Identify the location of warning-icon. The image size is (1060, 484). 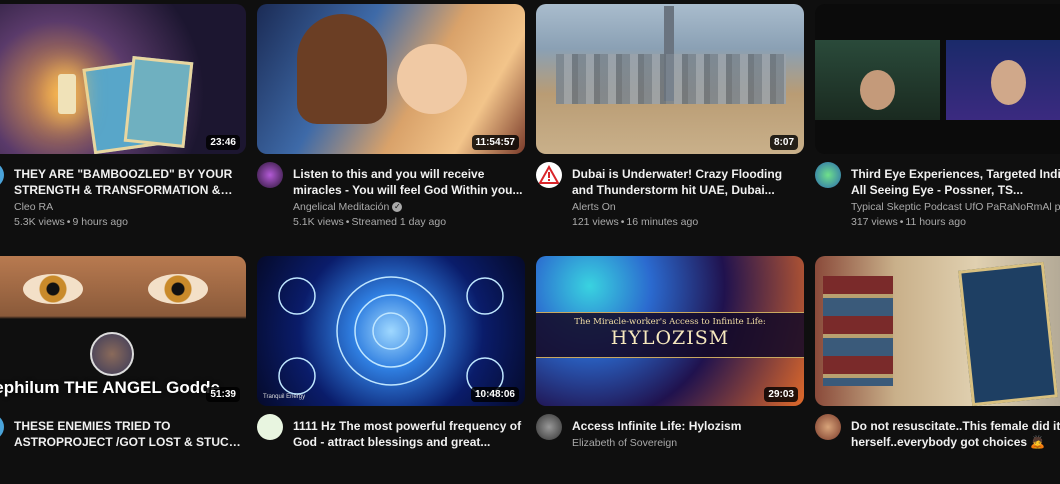
(549, 174).